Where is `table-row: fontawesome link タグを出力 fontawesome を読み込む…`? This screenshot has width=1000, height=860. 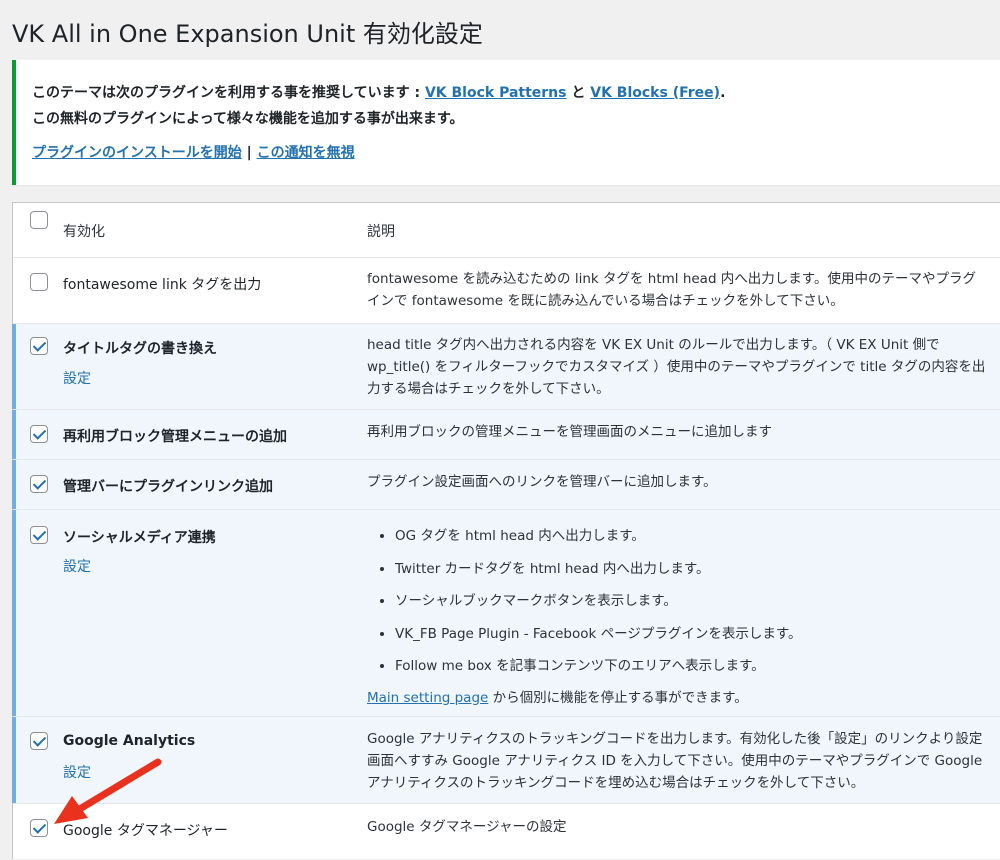
table-row: fontawesome link タグを出力 fontawesome を読み込む… is located at coordinates (506, 291).